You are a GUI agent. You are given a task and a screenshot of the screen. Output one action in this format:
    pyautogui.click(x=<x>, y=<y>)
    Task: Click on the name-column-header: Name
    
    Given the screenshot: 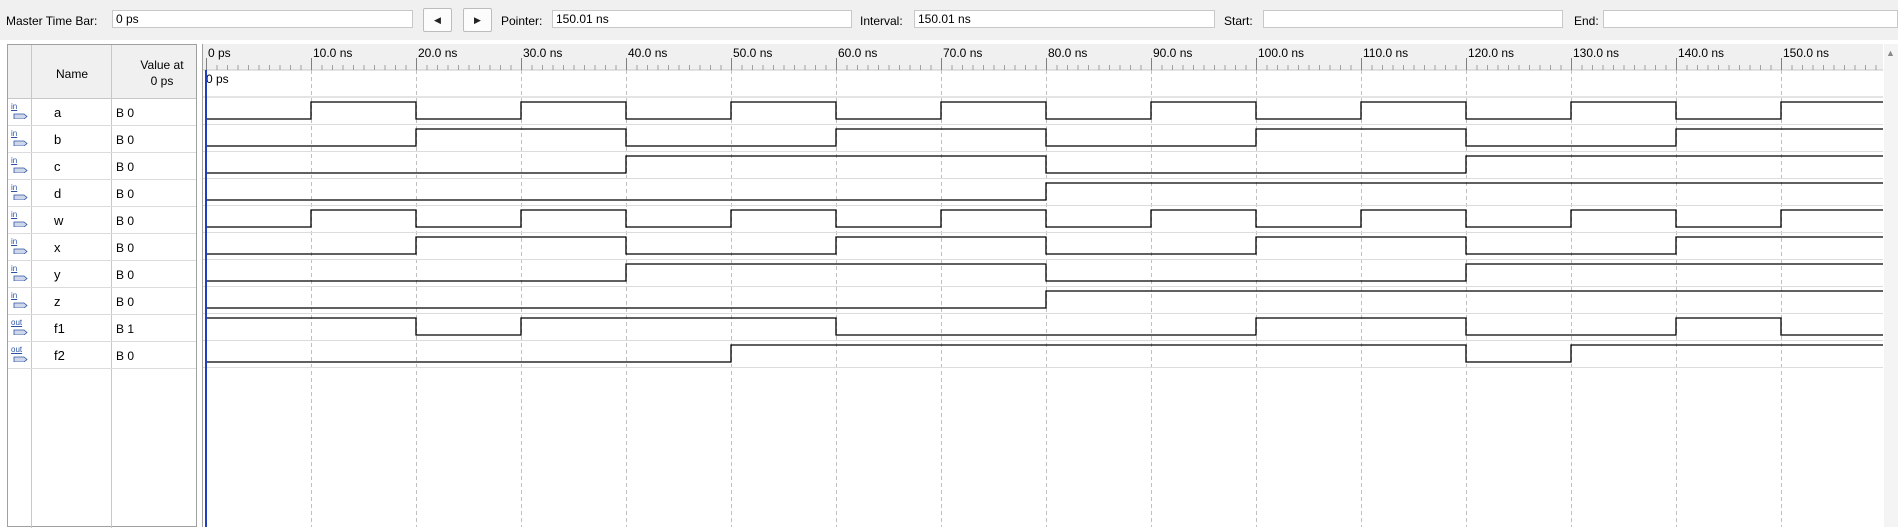 What is the action you would take?
    pyautogui.click(x=72, y=74)
    